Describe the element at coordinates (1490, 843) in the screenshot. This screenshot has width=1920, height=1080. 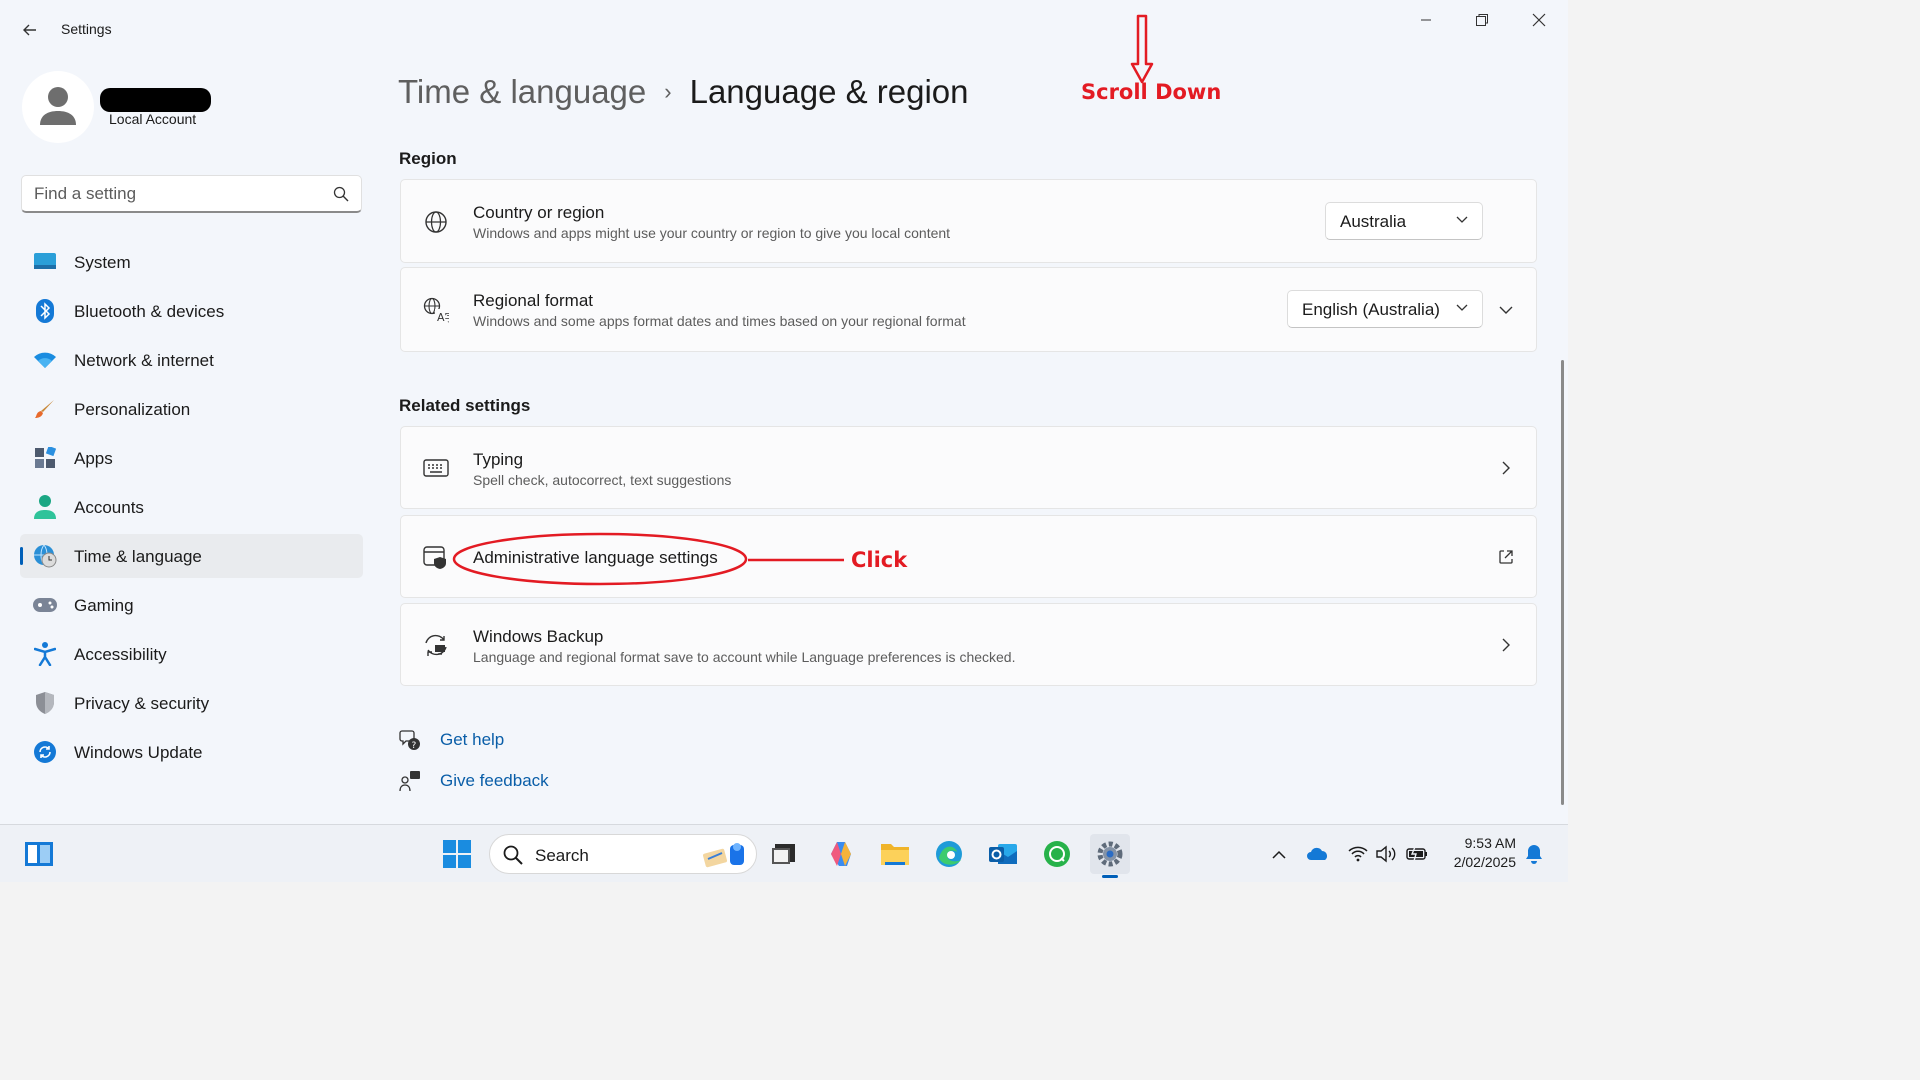
I see `clock-time: 9:53 AM` at that location.